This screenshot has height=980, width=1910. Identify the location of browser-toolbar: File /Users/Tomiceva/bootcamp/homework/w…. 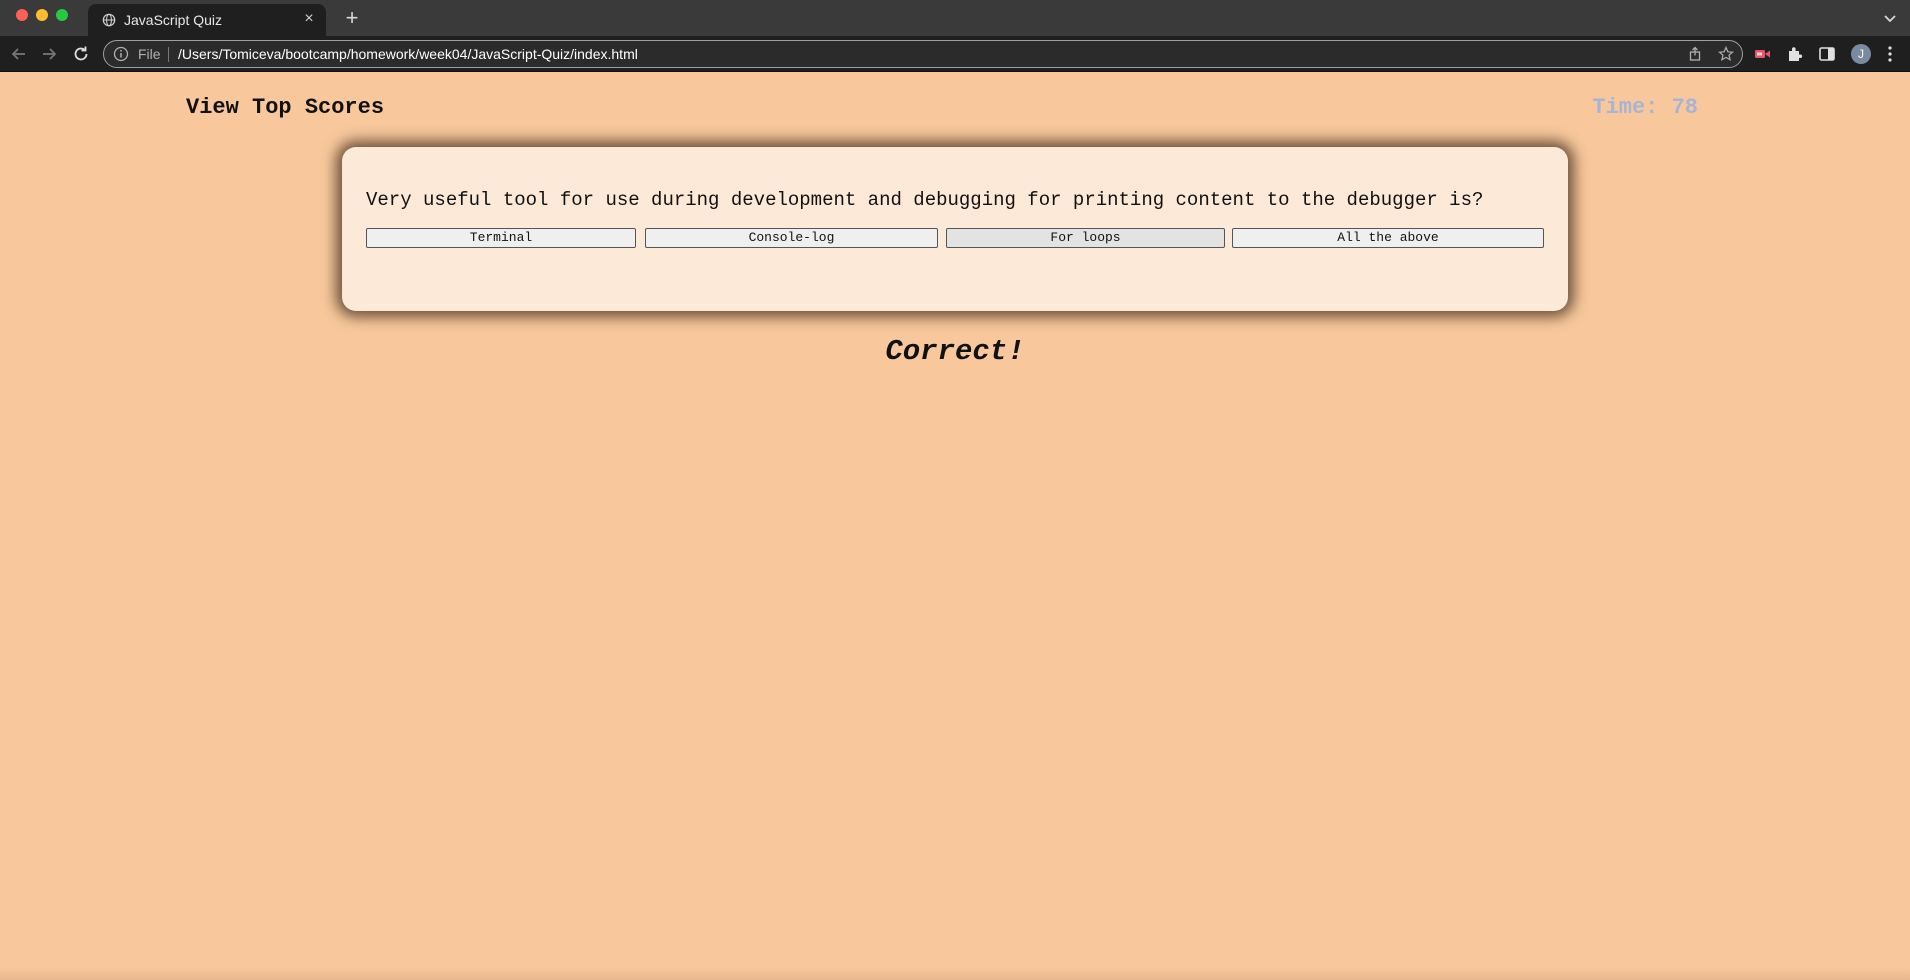
(955, 54).